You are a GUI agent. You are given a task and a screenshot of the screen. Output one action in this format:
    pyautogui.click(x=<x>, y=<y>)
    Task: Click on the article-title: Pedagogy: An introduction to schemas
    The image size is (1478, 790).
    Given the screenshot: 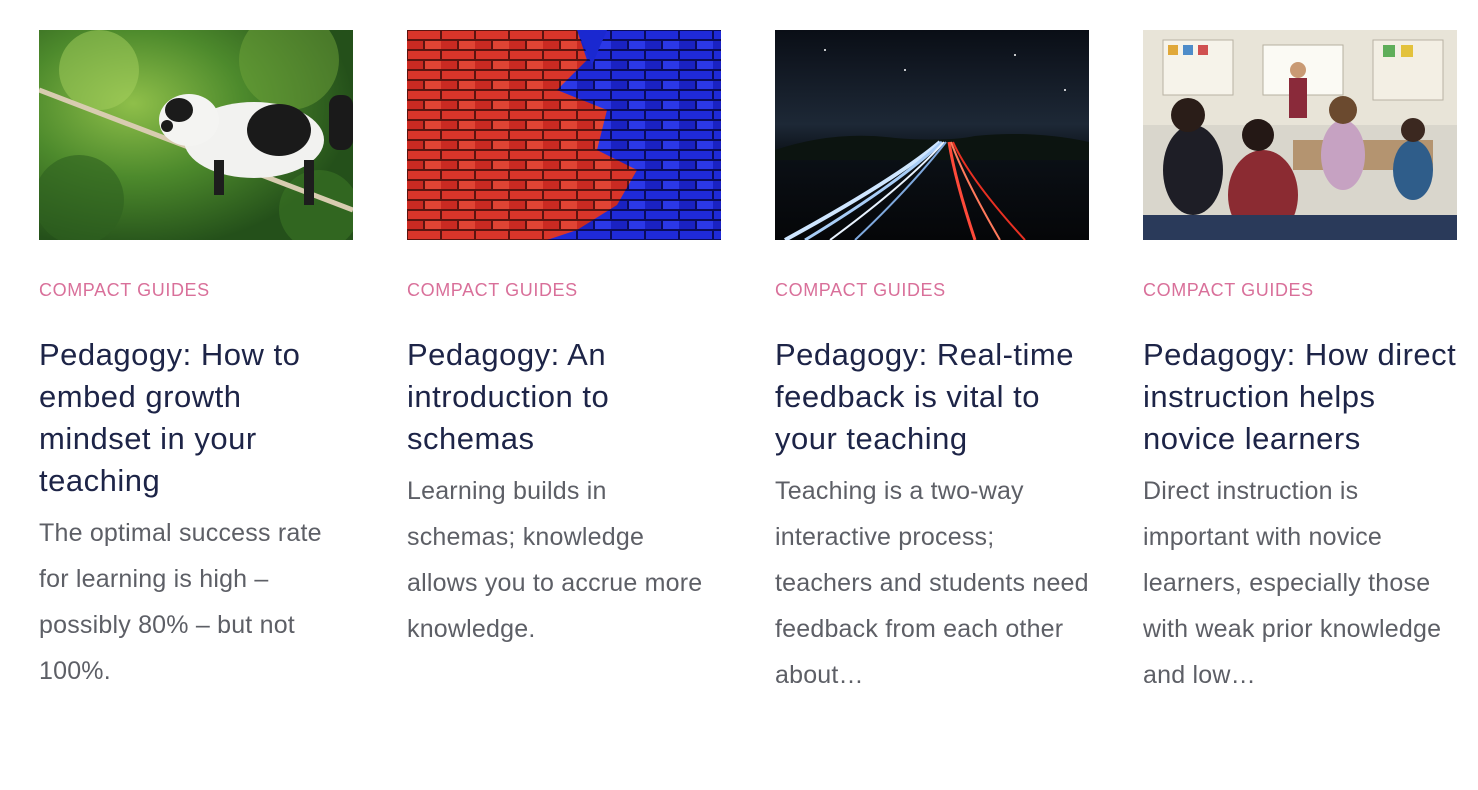 What is the action you would take?
    pyautogui.click(x=564, y=397)
    